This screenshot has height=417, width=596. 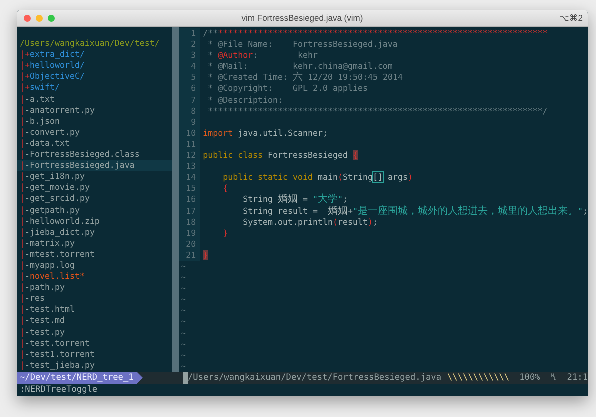 I want to click on tree-item: |+swift/, so click(x=94, y=88).